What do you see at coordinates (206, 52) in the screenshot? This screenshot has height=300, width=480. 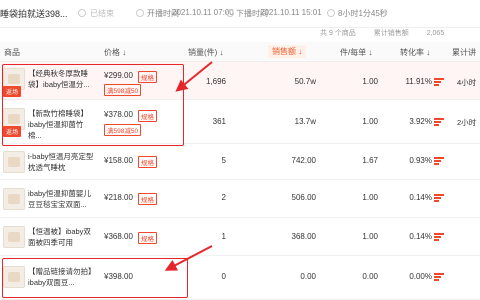 I see `col-sales: 销量(件) ↓` at bounding box center [206, 52].